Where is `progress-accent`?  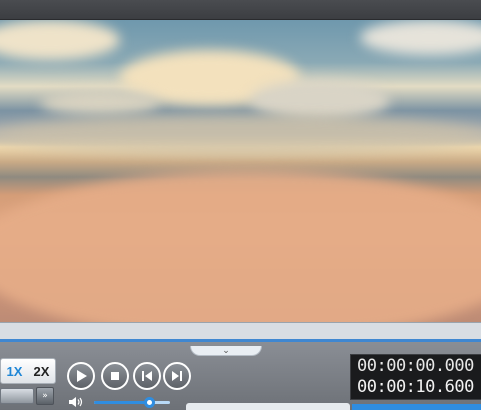 progress-accent is located at coordinates (416, 407).